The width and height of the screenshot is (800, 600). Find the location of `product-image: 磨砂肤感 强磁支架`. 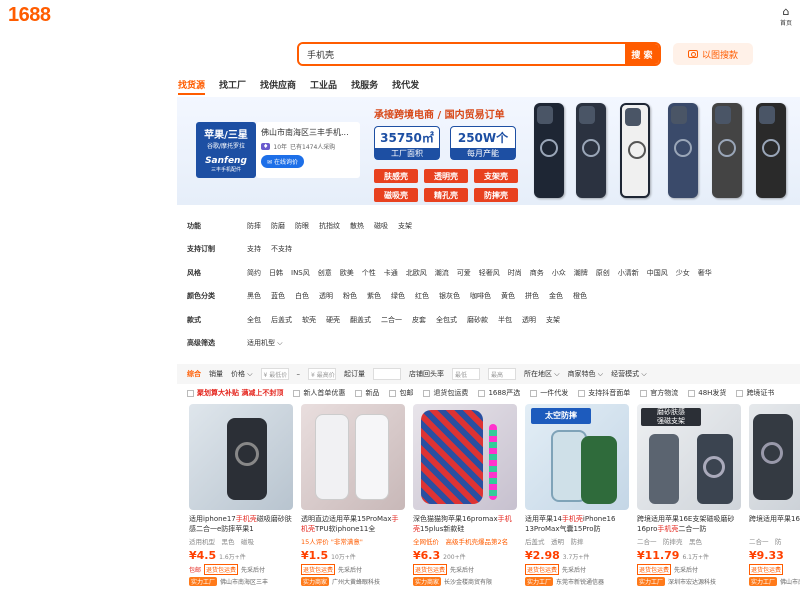

product-image: 磨砂肤感 强磁支架 is located at coordinates (689, 457).